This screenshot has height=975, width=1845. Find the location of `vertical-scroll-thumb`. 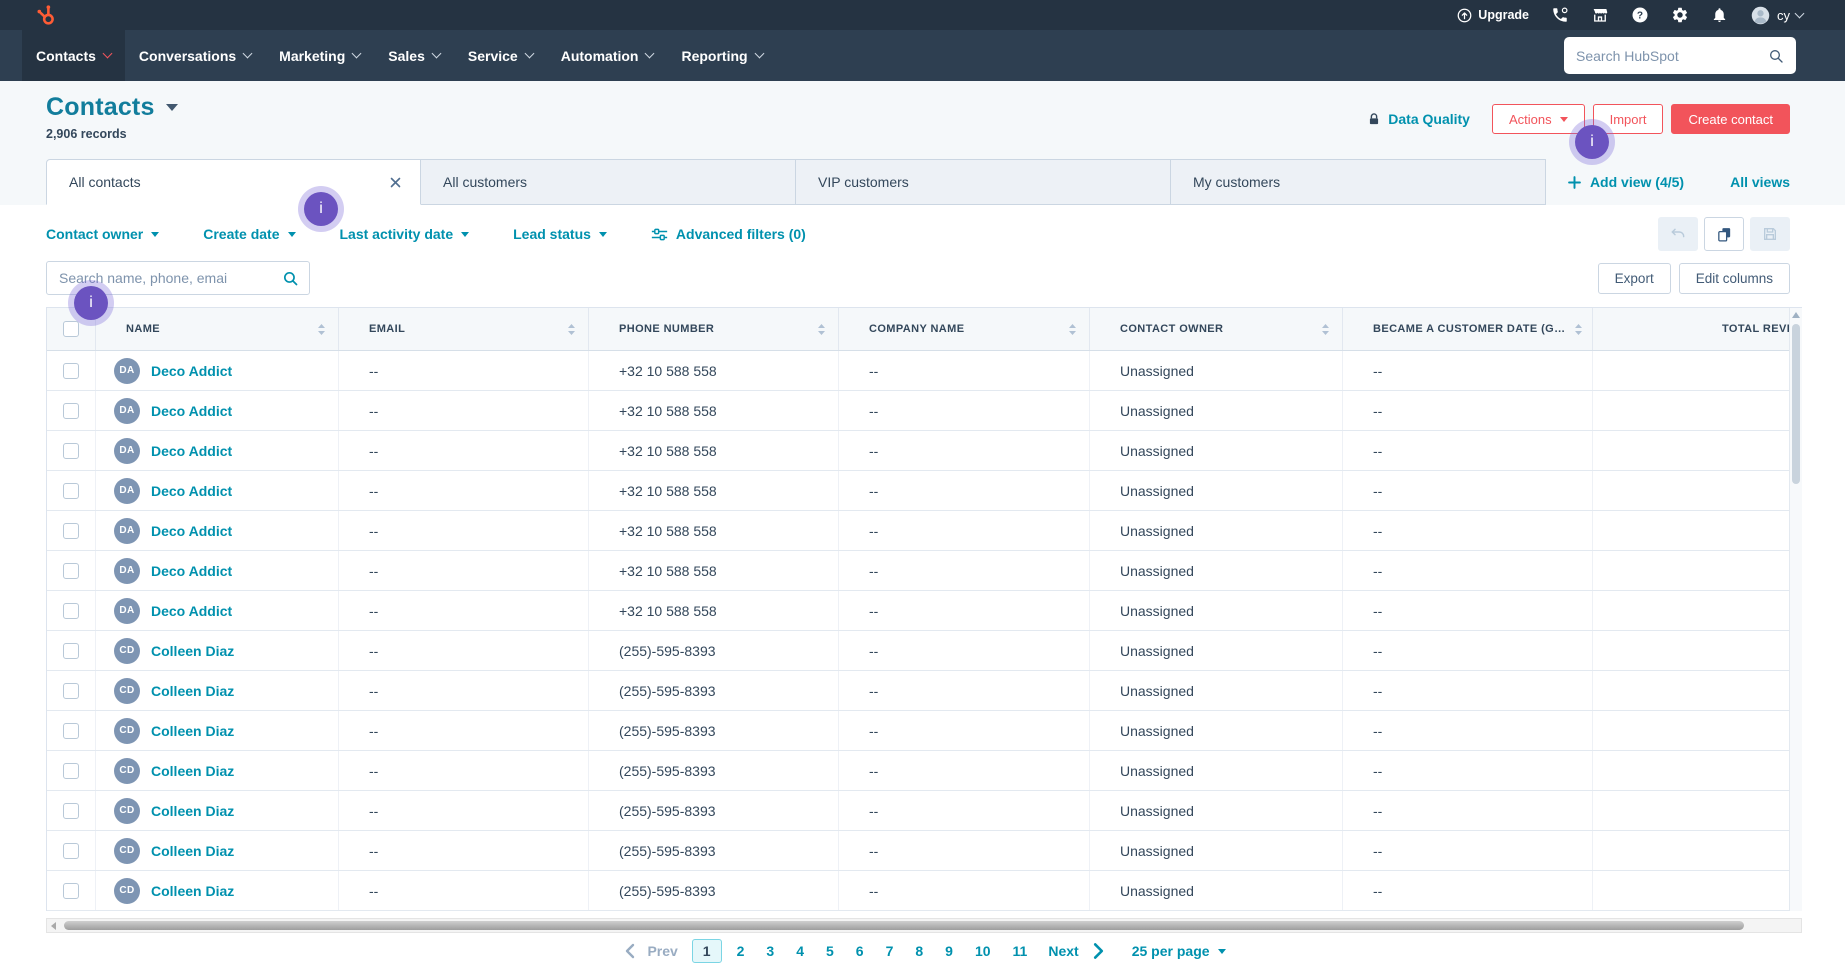

vertical-scroll-thumb is located at coordinates (1796, 404).